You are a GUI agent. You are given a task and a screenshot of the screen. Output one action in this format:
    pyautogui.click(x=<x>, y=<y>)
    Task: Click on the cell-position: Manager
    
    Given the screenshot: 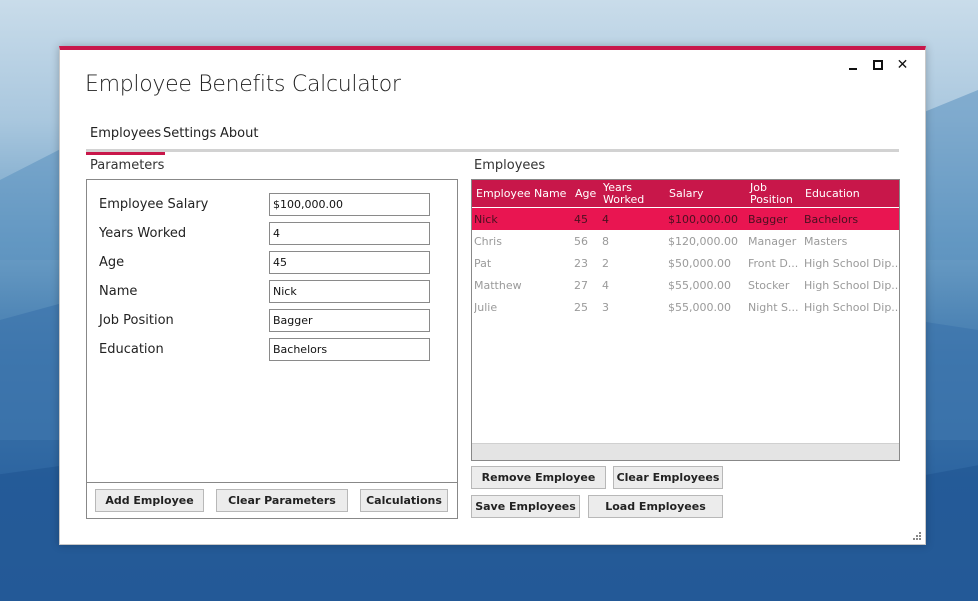 What is the action you would take?
    pyautogui.click(x=772, y=241)
    